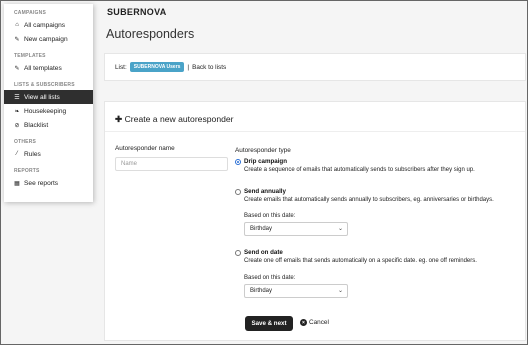  What do you see at coordinates (303, 322) in the screenshot?
I see `close-icon: ×` at bounding box center [303, 322].